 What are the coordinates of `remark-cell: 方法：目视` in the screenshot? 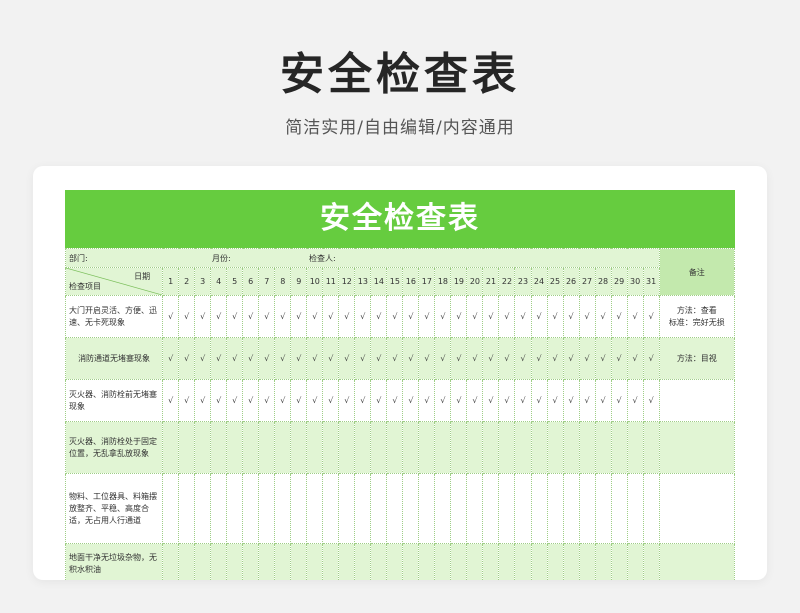 It's located at (696, 358).